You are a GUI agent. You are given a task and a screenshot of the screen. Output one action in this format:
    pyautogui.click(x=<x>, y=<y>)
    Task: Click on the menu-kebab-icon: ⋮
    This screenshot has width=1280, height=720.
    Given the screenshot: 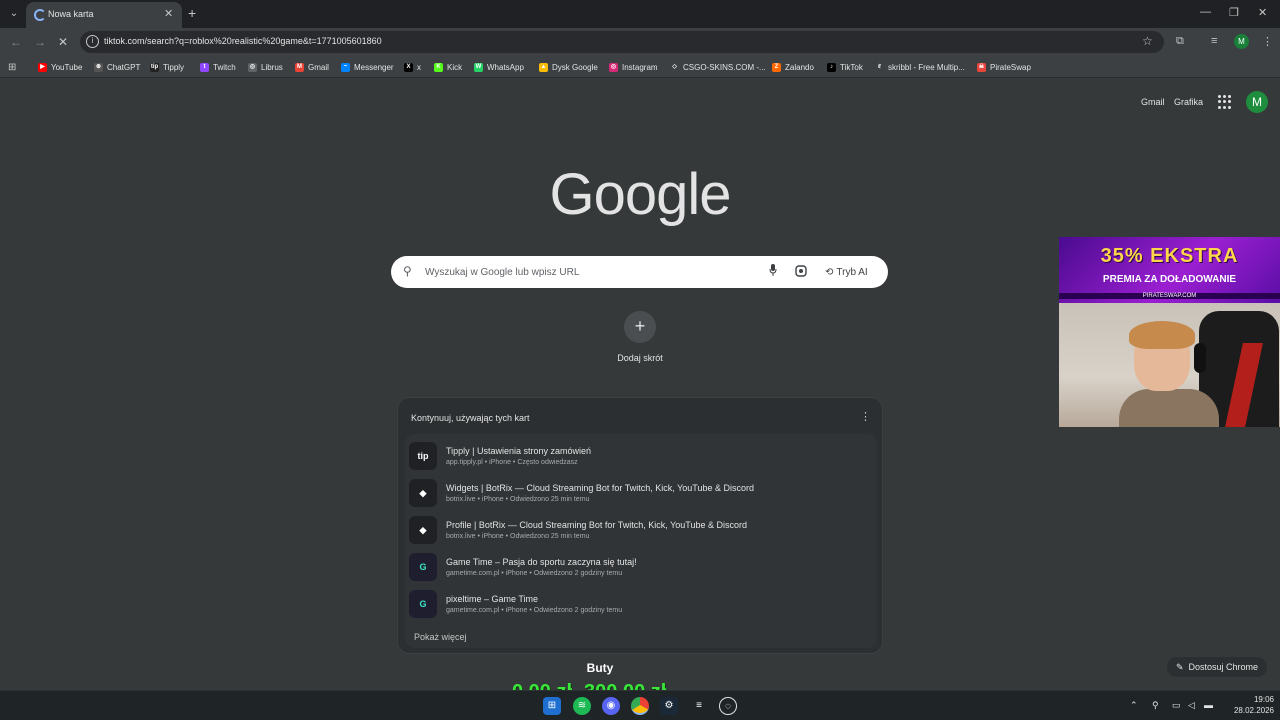 What is the action you would take?
    pyautogui.click(x=1267, y=41)
    